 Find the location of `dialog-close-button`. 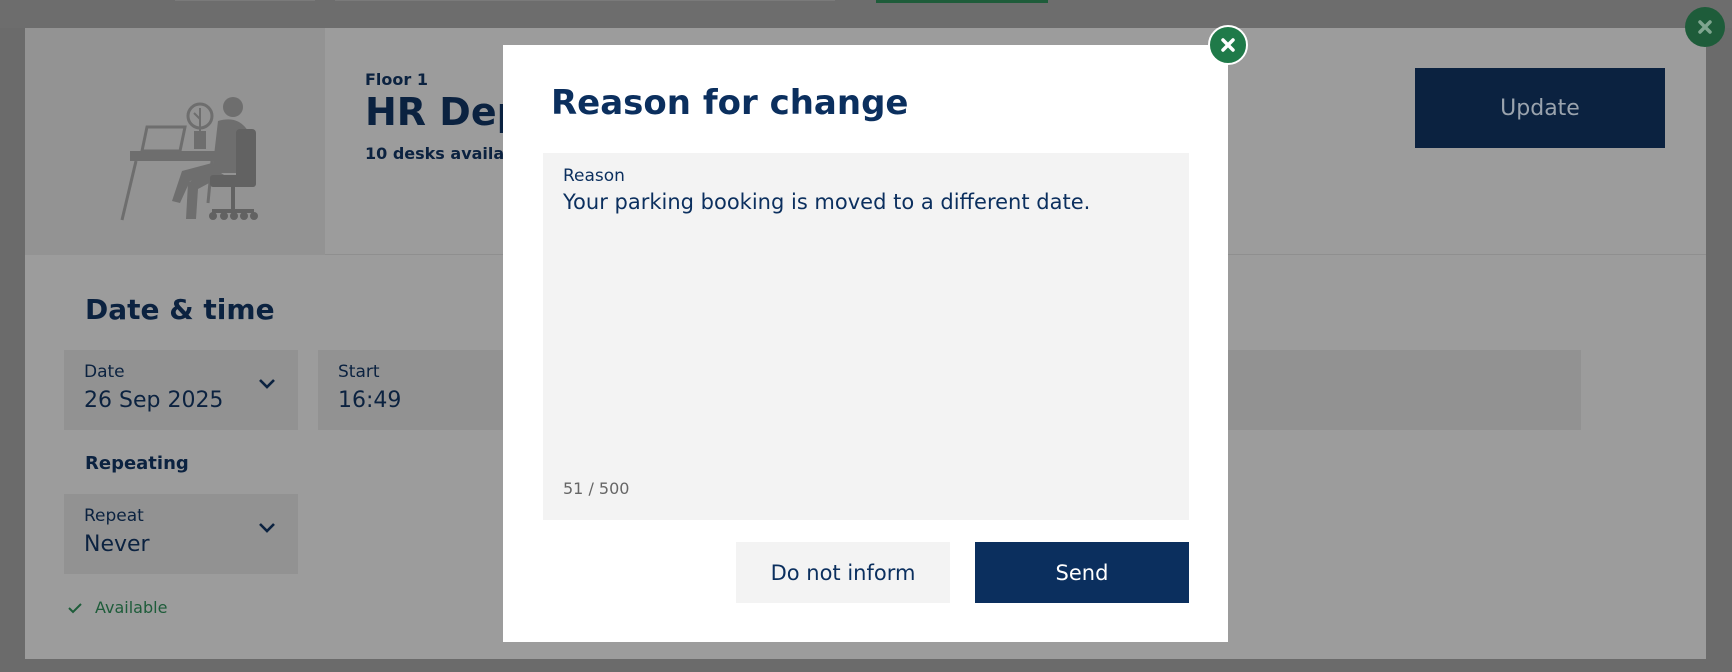

dialog-close-button is located at coordinates (1228, 45).